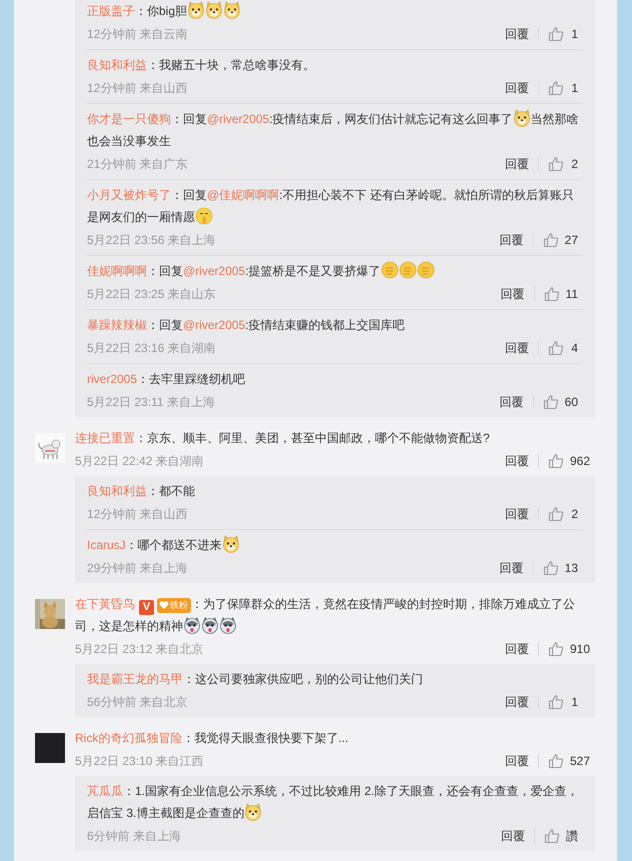 This screenshot has height=861, width=632. Describe the element at coordinates (137, 702) in the screenshot. I see `timestamp: 56分钟前 来自北京` at that location.